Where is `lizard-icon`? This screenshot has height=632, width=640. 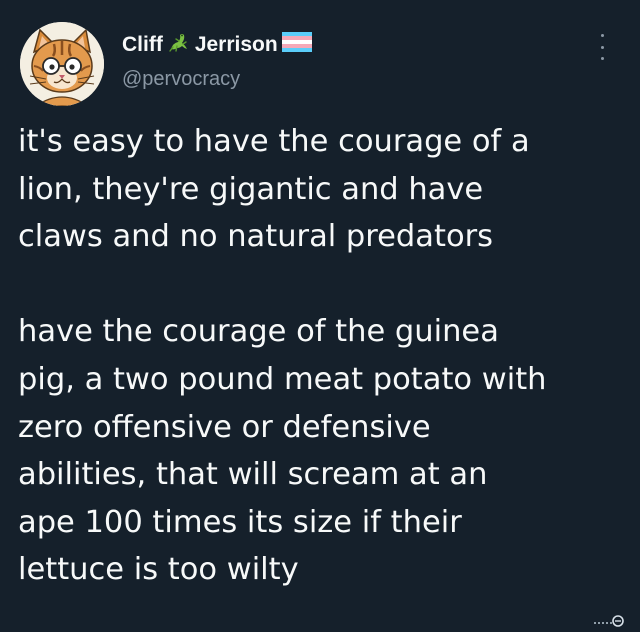
lizard-icon is located at coordinates (179, 45).